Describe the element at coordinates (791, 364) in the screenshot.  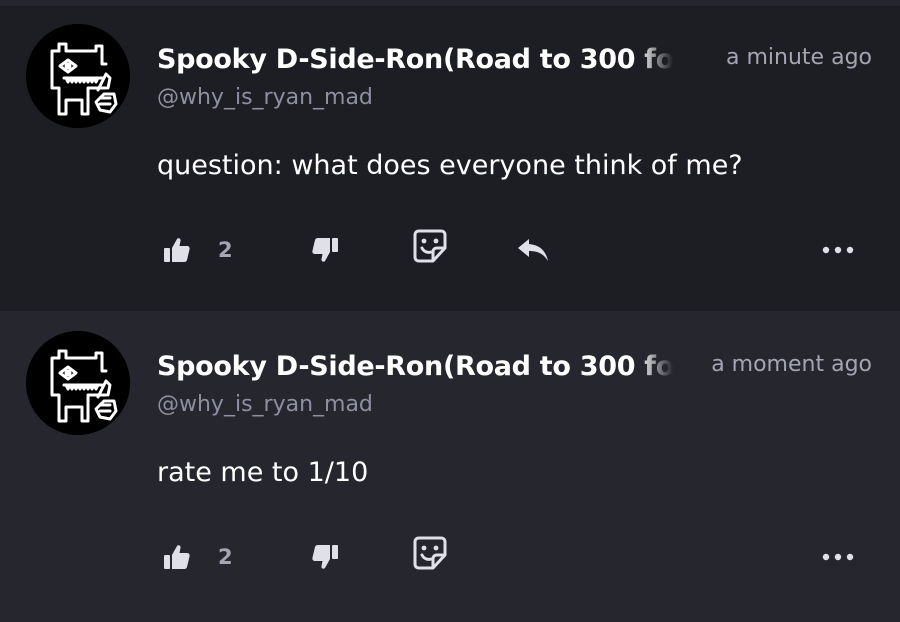
I see `post-timestamp: a moment ago` at that location.